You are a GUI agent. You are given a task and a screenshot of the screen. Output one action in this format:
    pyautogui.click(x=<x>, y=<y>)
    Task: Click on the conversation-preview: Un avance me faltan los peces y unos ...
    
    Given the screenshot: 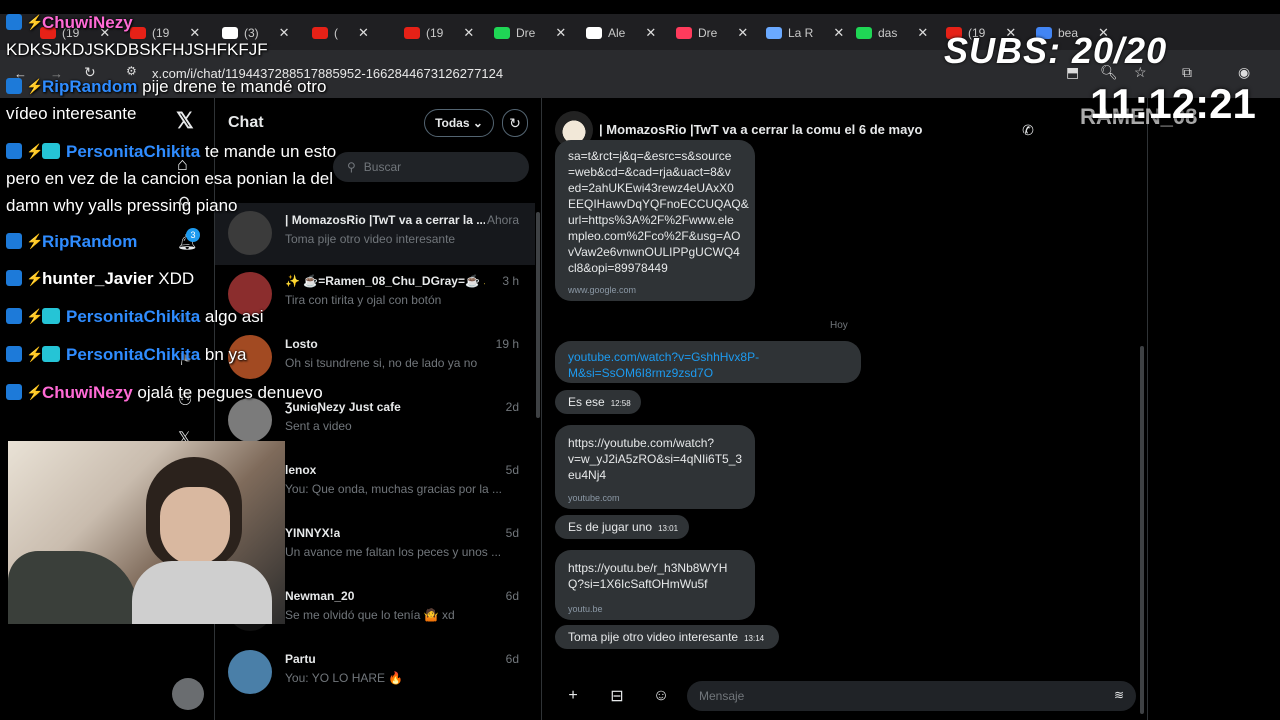 What is the action you would take?
    pyautogui.click(x=393, y=552)
    